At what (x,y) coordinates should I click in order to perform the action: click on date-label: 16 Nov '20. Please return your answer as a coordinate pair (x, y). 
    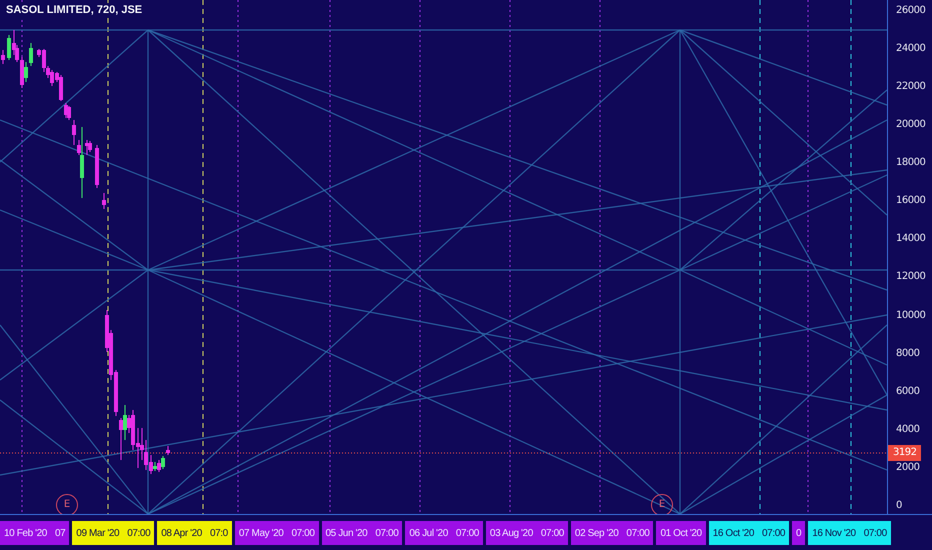
    Looking at the image, I should click on (834, 533).